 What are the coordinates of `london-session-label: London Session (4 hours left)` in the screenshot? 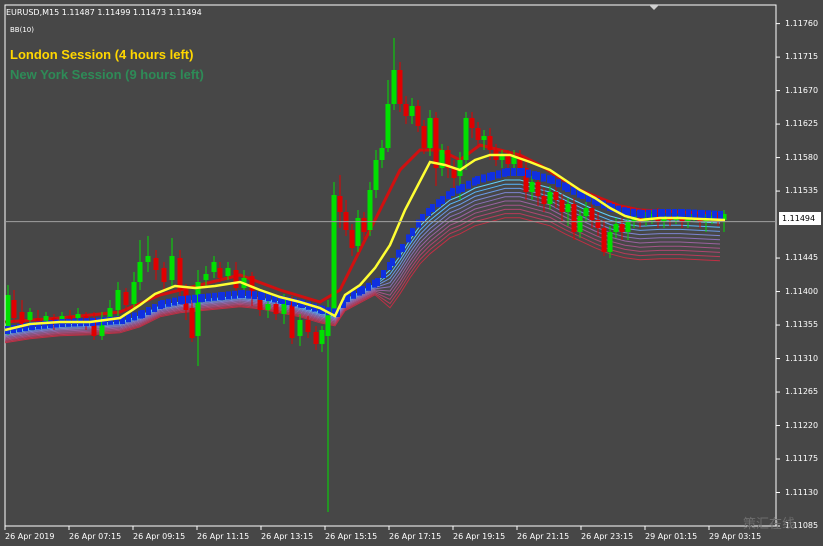 It's located at (102, 54).